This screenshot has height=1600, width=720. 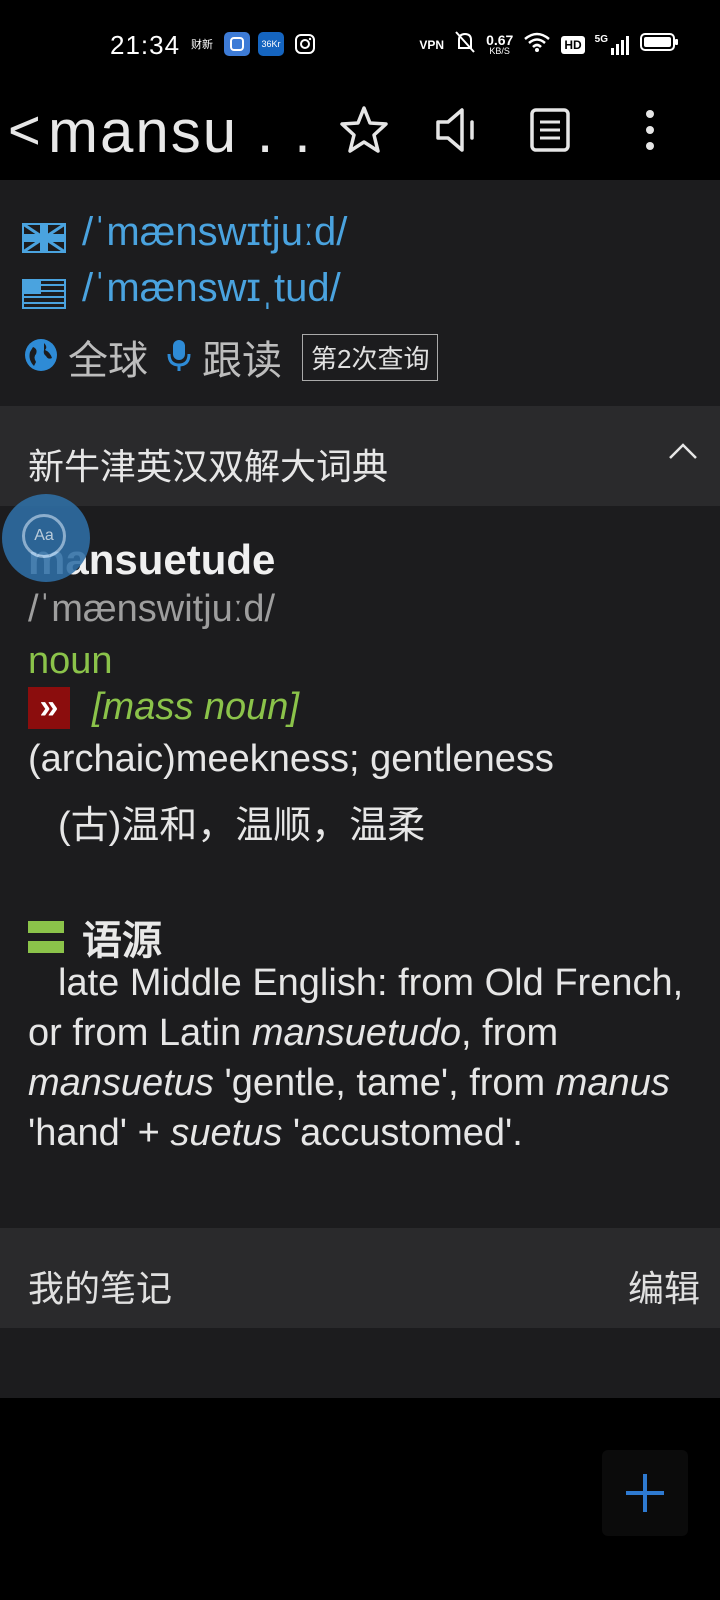 What do you see at coordinates (226, 1133) in the screenshot?
I see `etym-italic: suetus` at bounding box center [226, 1133].